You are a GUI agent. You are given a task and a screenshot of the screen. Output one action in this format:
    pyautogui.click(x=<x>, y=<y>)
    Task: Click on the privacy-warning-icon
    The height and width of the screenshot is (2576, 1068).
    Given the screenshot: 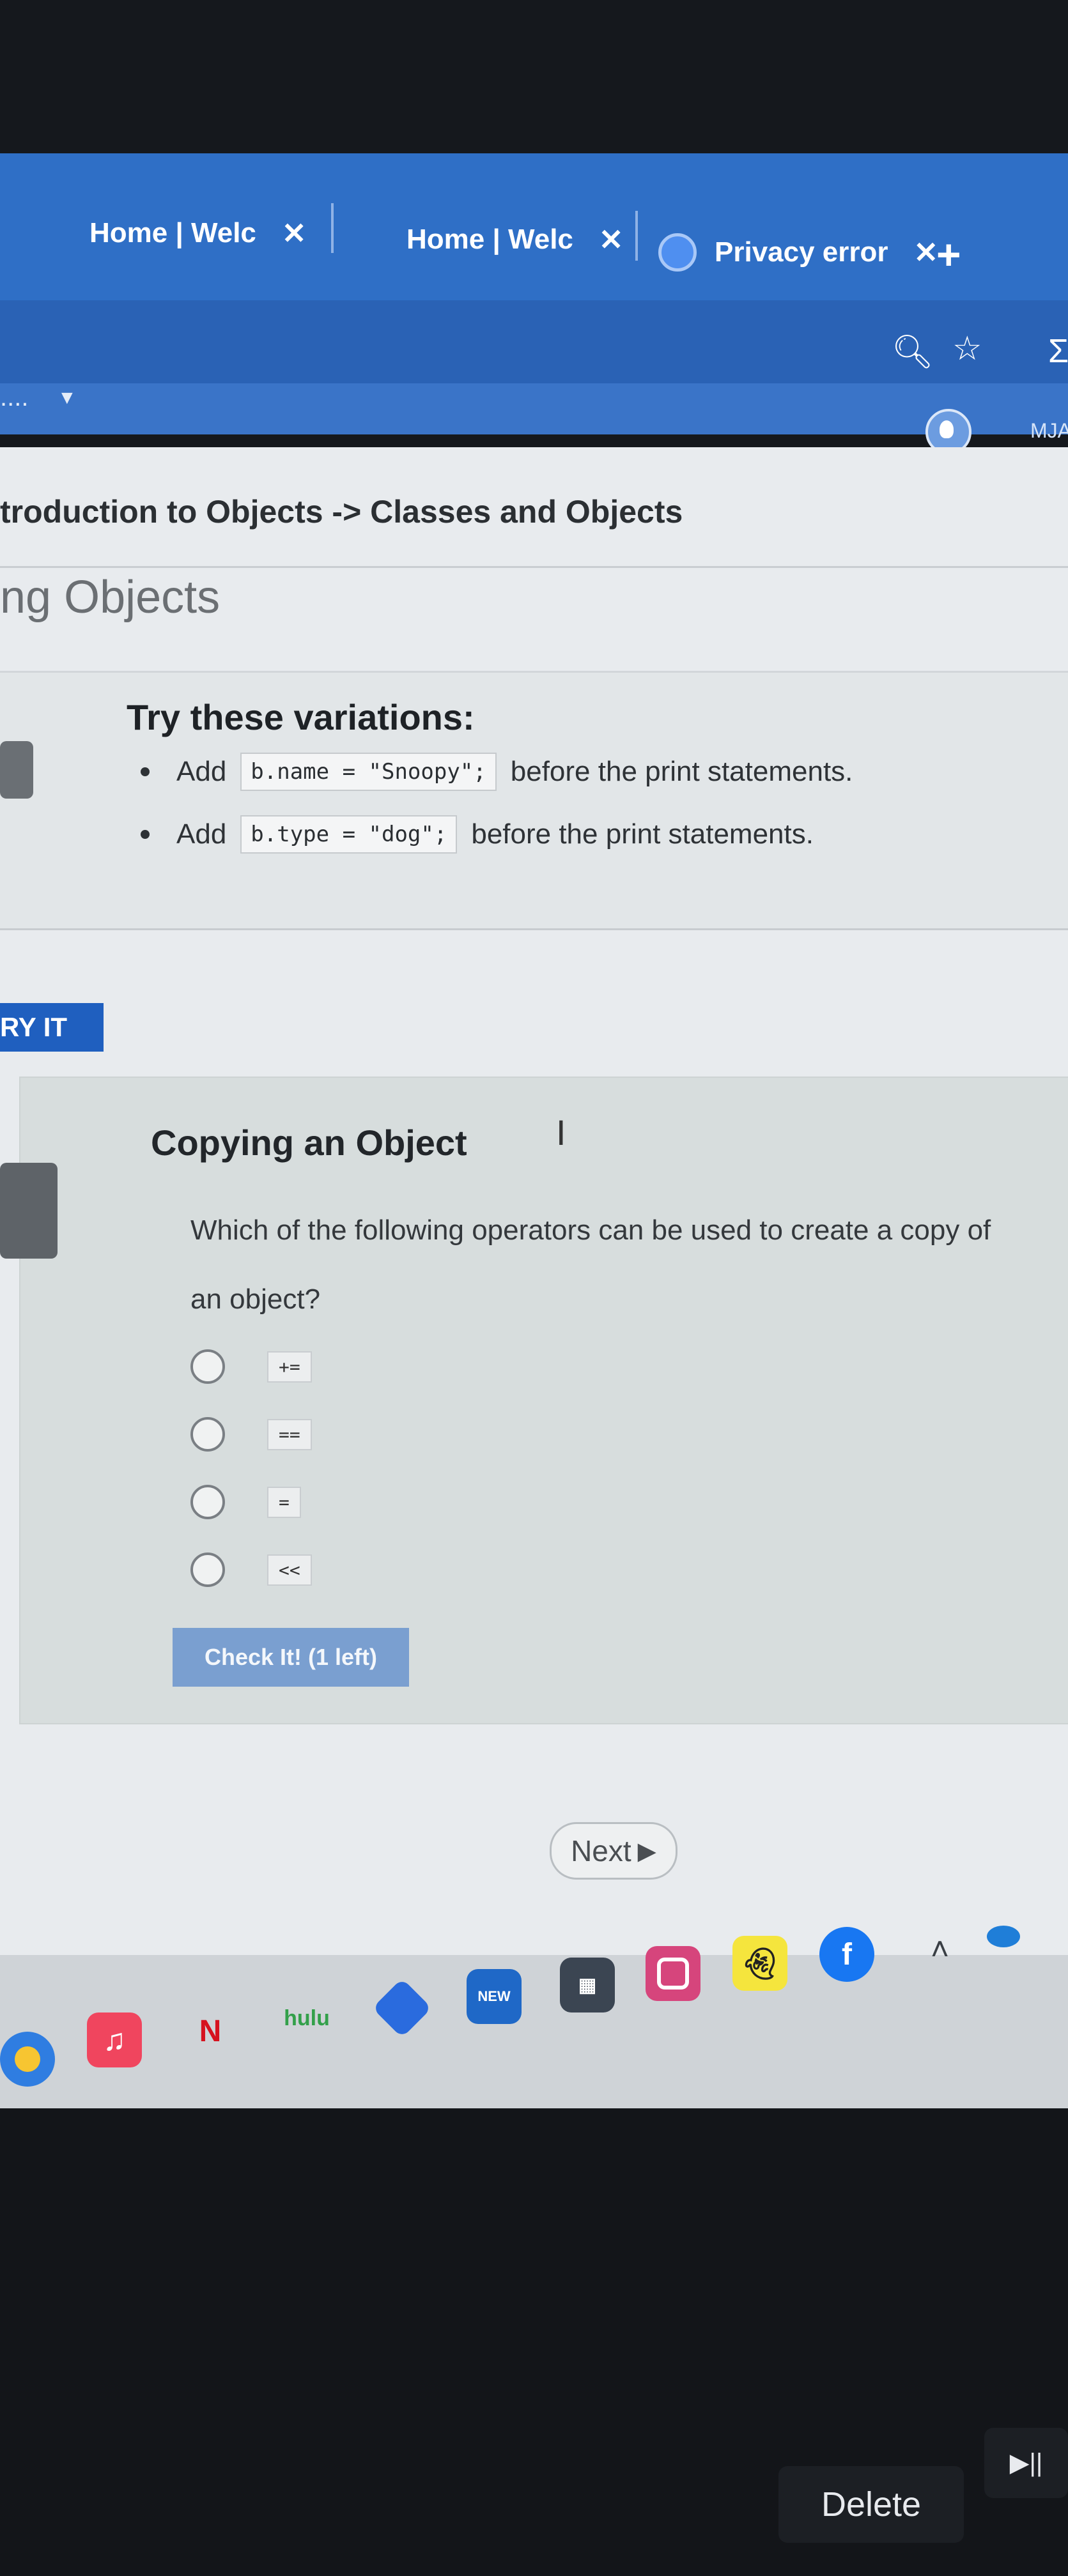 What is the action you would take?
    pyautogui.click(x=677, y=252)
    